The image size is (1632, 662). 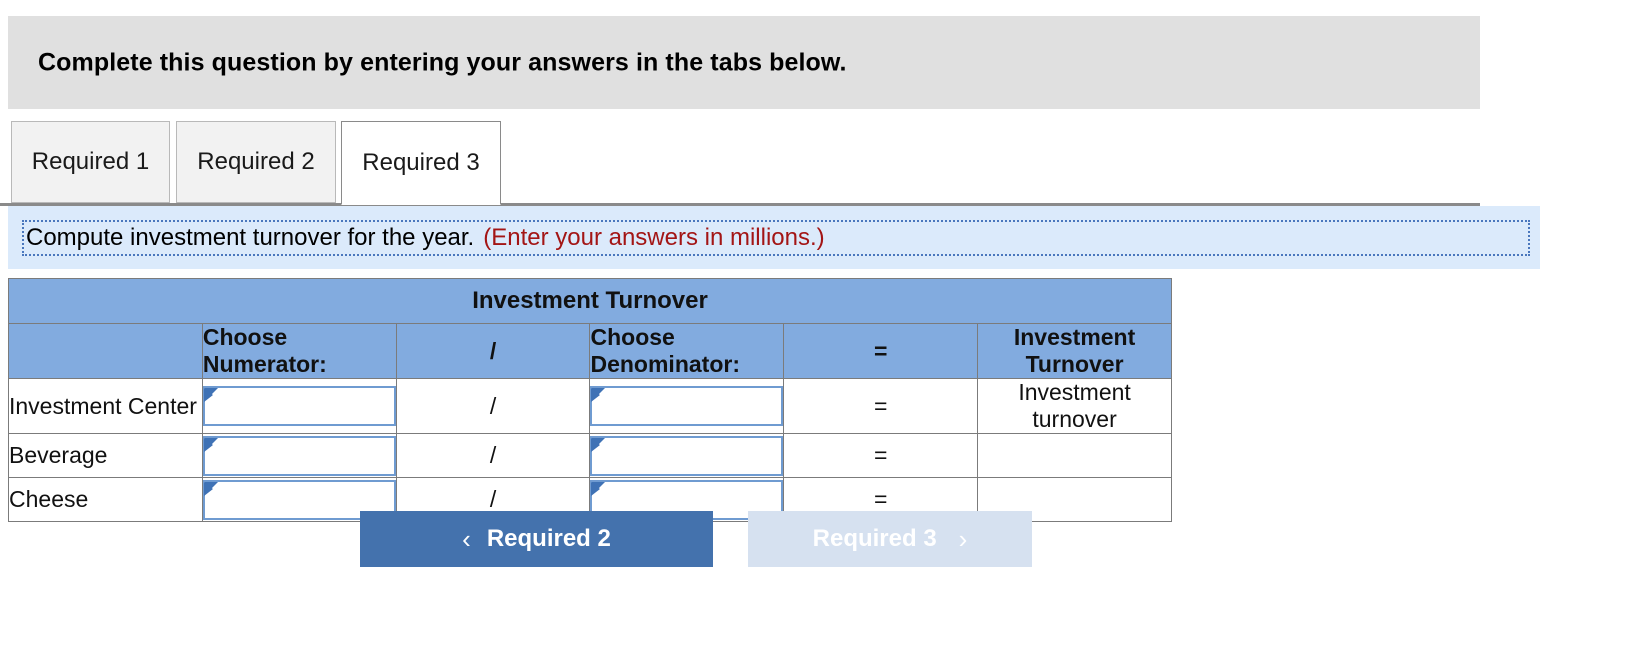 What do you see at coordinates (963, 539) in the screenshot?
I see `chevron-right-icon: ›` at bounding box center [963, 539].